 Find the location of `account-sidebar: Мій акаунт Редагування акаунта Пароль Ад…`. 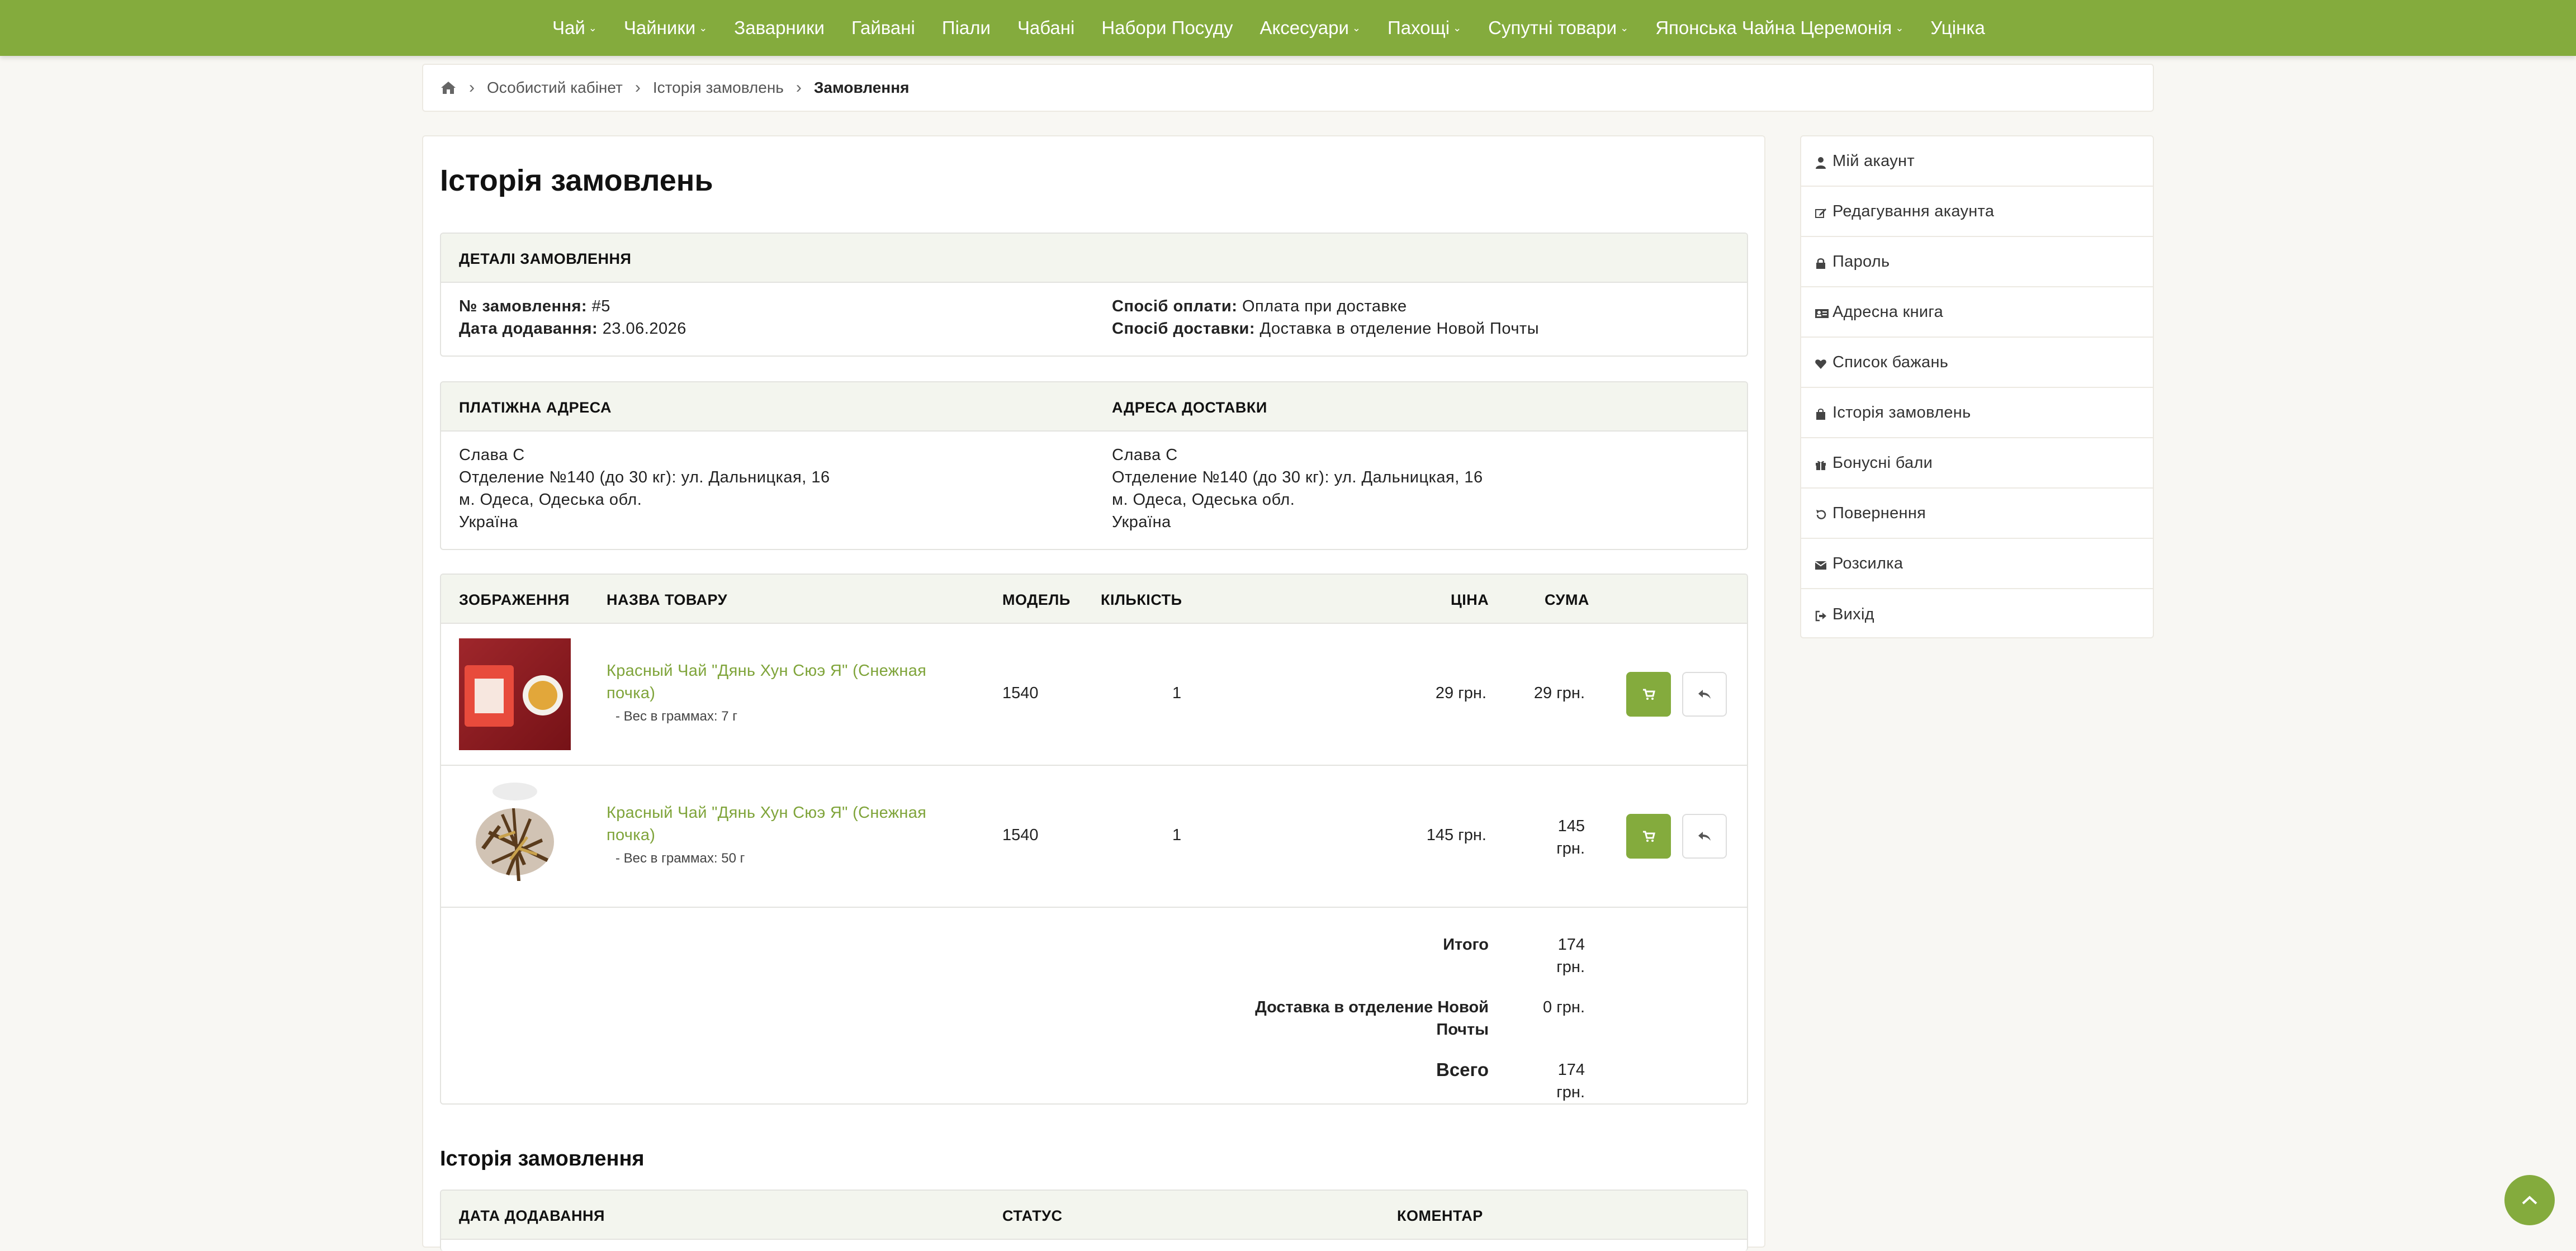

account-sidebar: Мій акаунт Редагування акаунта Пароль Ад… is located at coordinates (1977, 387).